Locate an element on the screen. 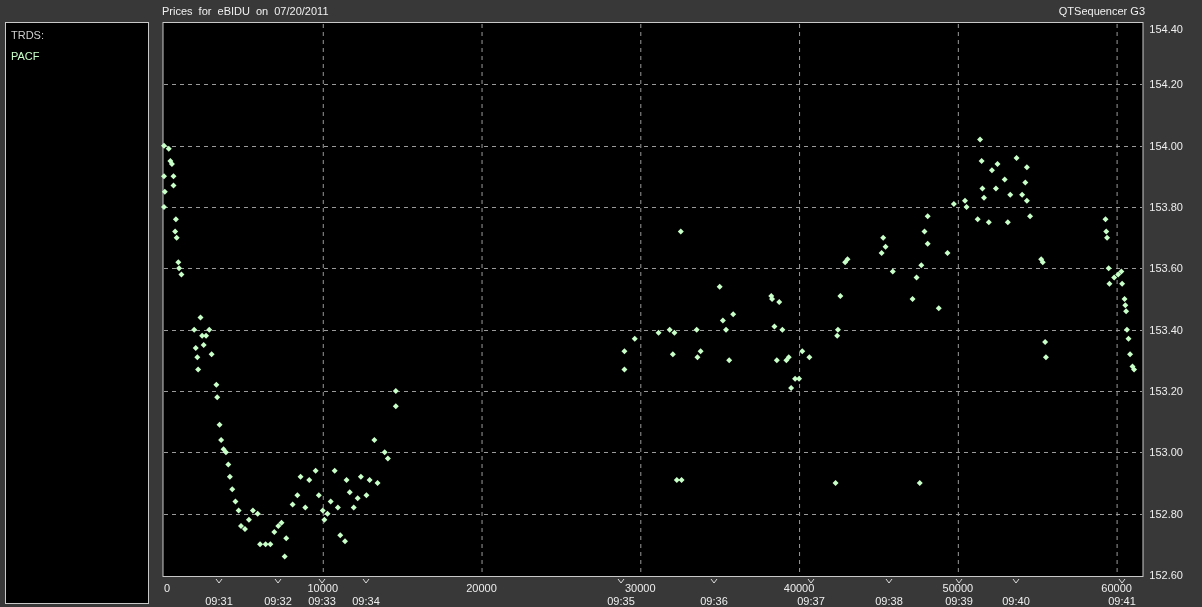  y-tick-label: 152.60 is located at coordinates (1166, 575).